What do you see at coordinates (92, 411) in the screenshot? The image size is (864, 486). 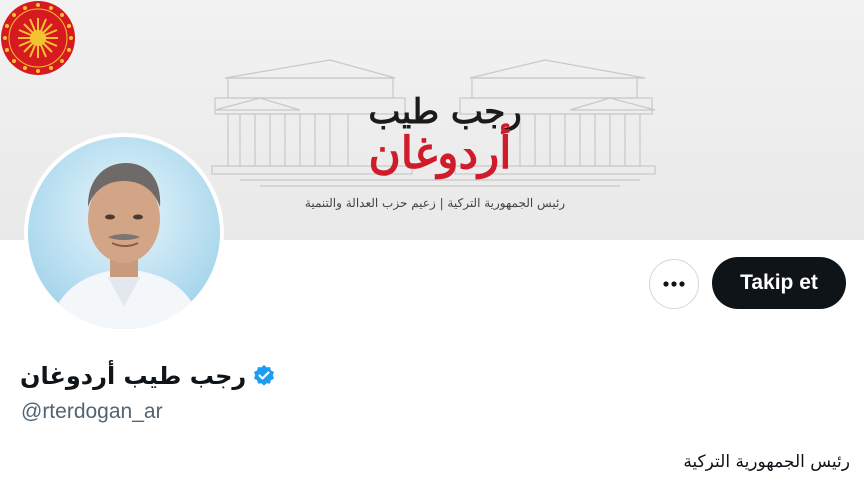 I see `profile-handle: @rterdogan_ar` at bounding box center [92, 411].